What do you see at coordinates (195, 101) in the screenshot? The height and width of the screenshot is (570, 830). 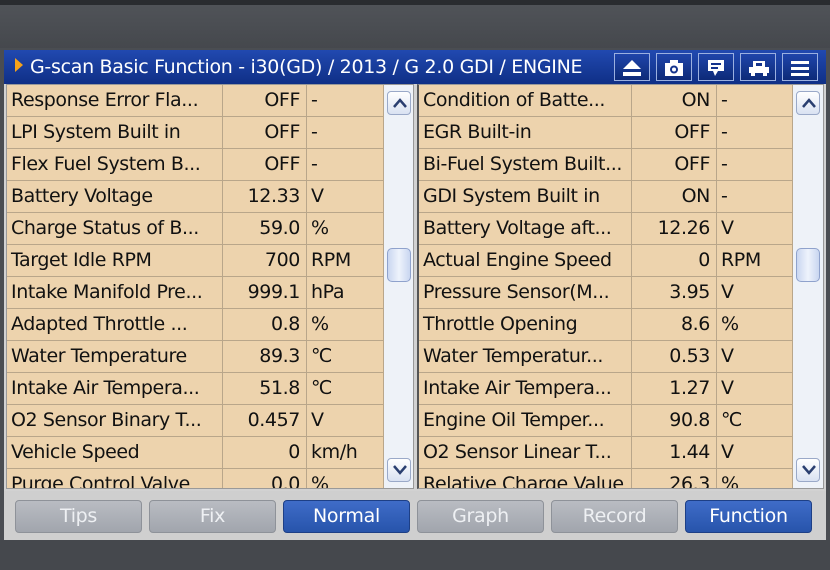 I see `table-row: Response Error Fla... OFF -` at bounding box center [195, 101].